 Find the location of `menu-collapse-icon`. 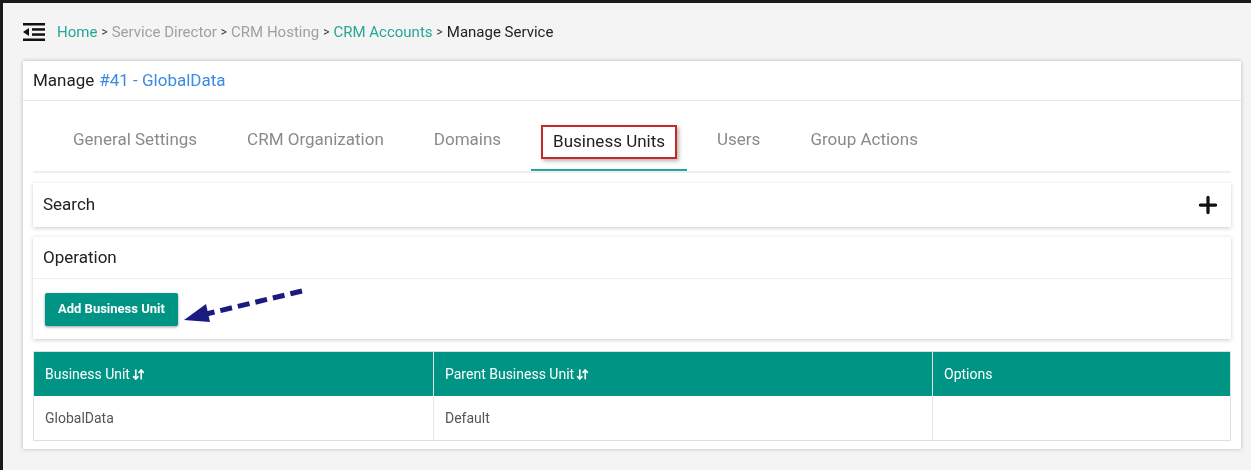

menu-collapse-icon is located at coordinates (34, 32).